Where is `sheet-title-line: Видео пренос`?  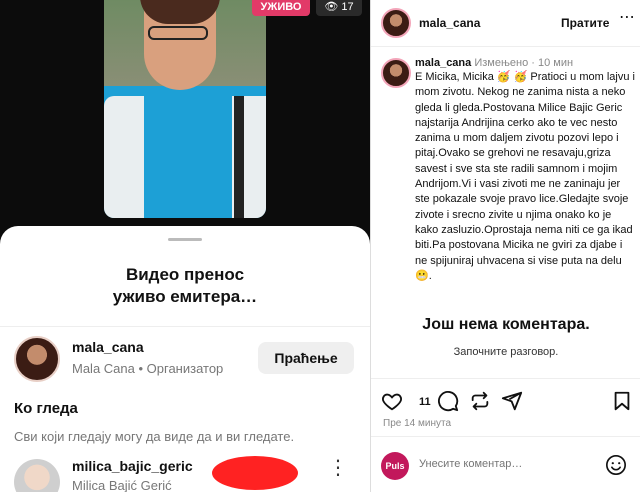 sheet-title-line: Видео пренос is located at coordinates (185, 274).